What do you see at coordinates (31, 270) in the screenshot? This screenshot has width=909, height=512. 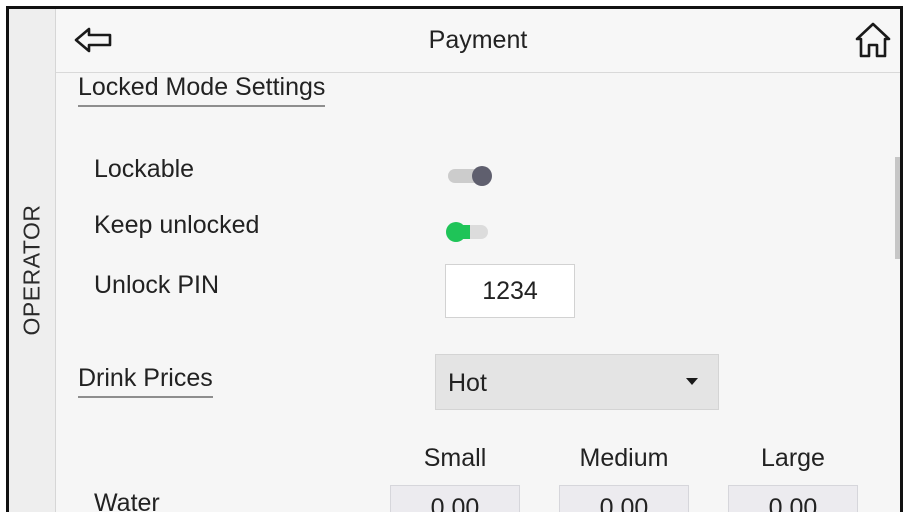 I see `operator-tab-label: OPERATOR` at bounding box center [31, 270].